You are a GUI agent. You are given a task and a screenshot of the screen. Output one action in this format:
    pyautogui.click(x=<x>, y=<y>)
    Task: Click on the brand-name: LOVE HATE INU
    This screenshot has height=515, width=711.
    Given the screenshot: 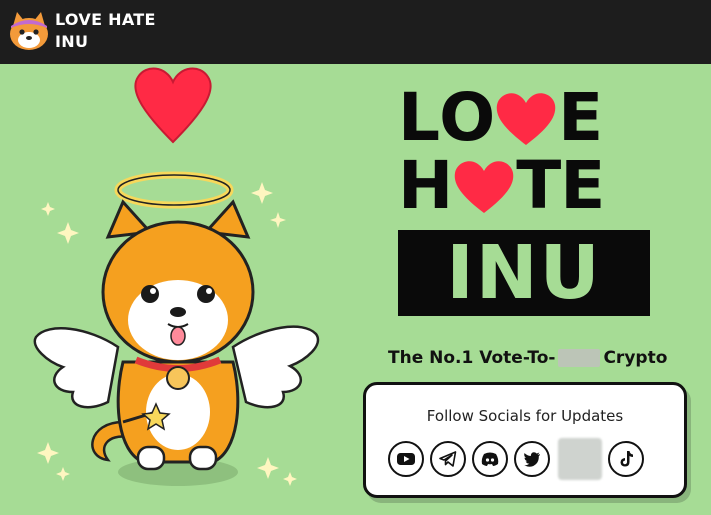 What is the action you would take?
    pyautogui.click(x=105, y=31)
    